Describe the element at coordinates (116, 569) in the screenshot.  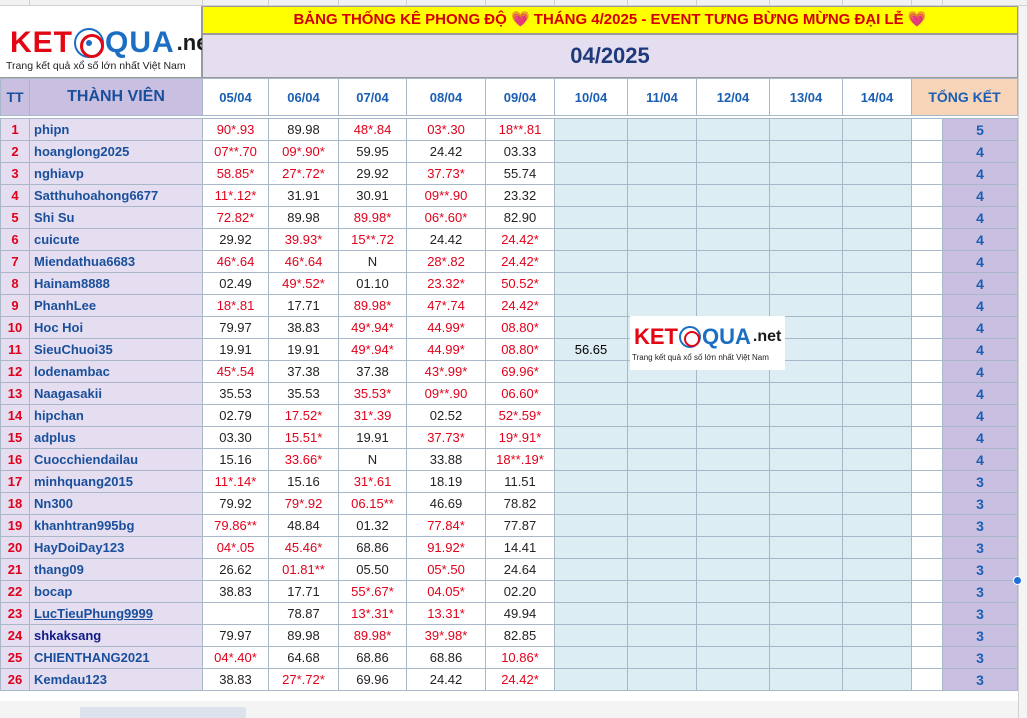
I see `member-name: thang09` at that location.